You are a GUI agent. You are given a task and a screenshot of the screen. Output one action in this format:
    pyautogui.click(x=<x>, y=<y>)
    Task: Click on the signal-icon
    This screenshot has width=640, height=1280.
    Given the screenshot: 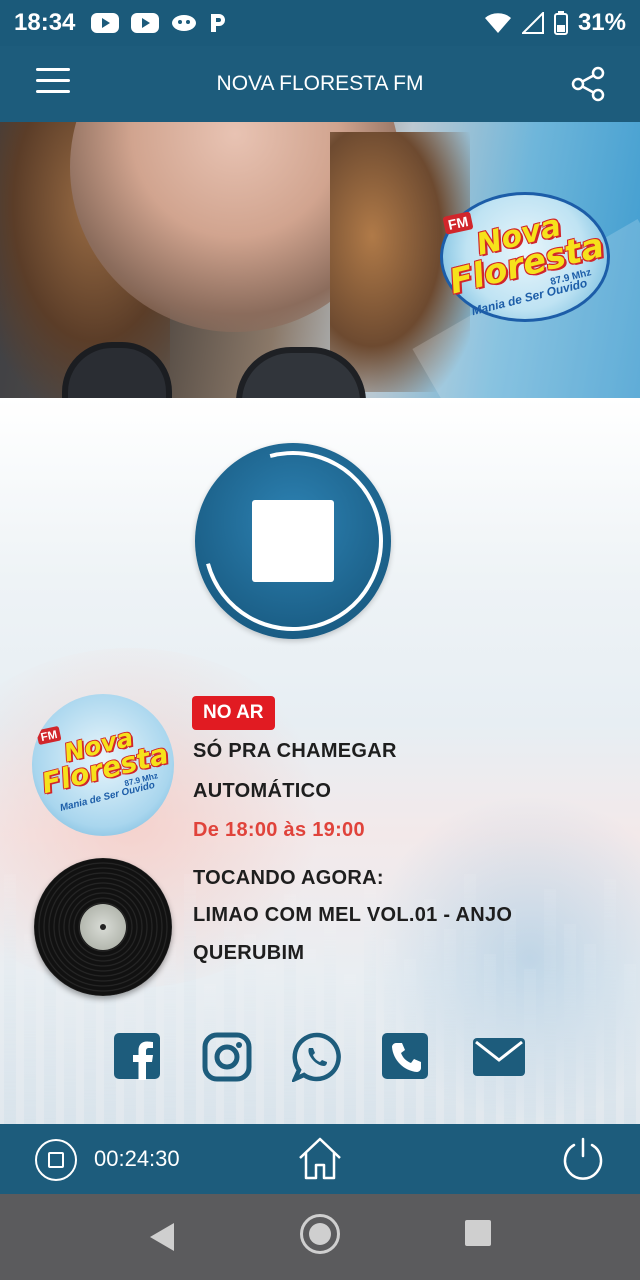 What is the action you would take?
    pyautogui.click(x=532, y=23)
    